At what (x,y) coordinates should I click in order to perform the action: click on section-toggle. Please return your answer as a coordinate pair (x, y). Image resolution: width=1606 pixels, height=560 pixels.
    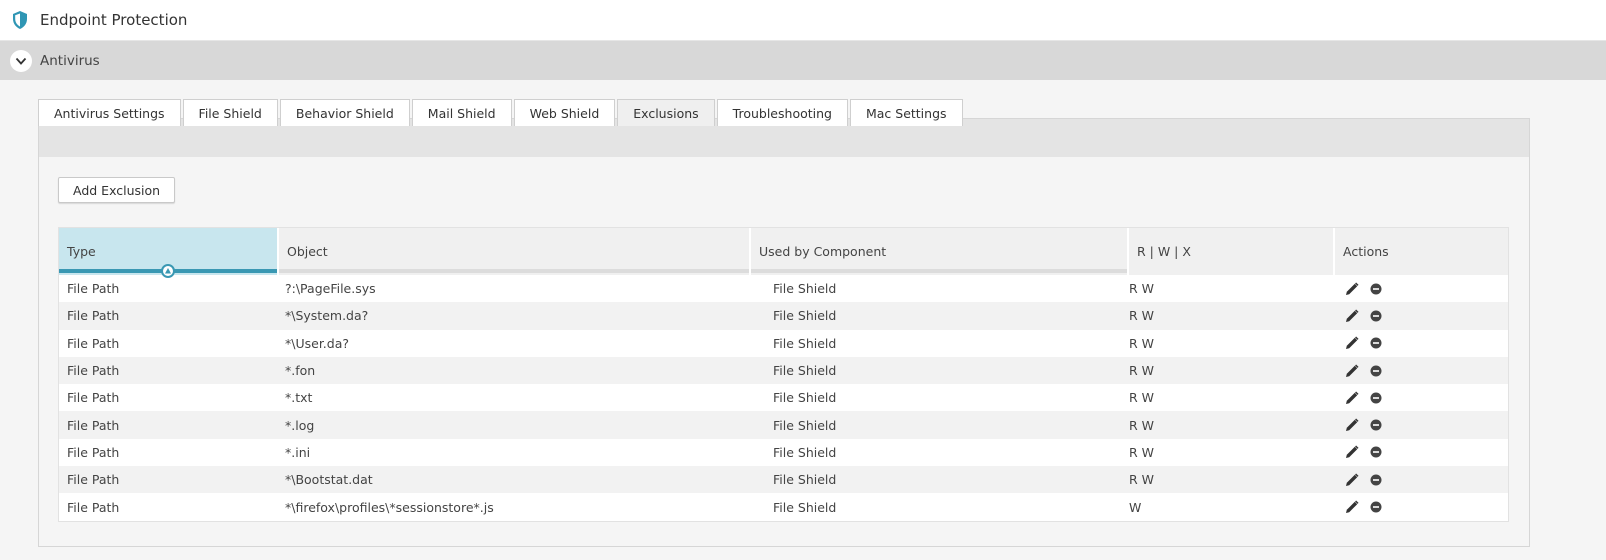
    Looking at the image, I should click on (21, 60).